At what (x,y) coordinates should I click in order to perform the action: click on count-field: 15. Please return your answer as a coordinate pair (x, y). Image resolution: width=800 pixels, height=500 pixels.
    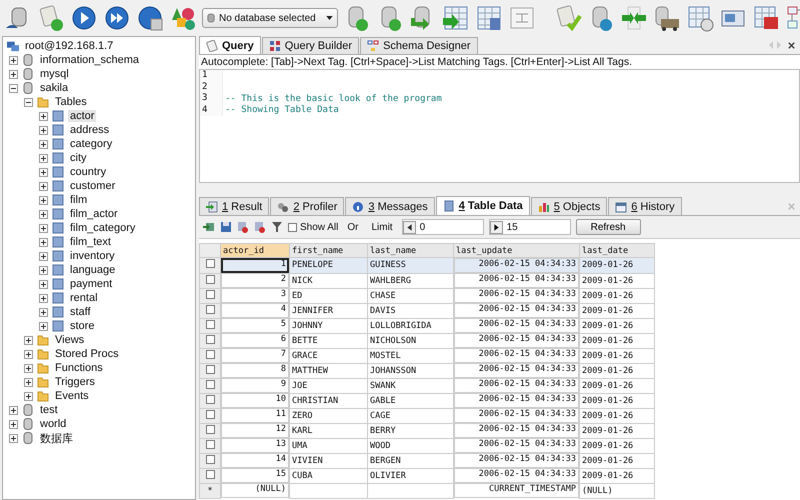
    Looking at the image, I should click on (529, 227).